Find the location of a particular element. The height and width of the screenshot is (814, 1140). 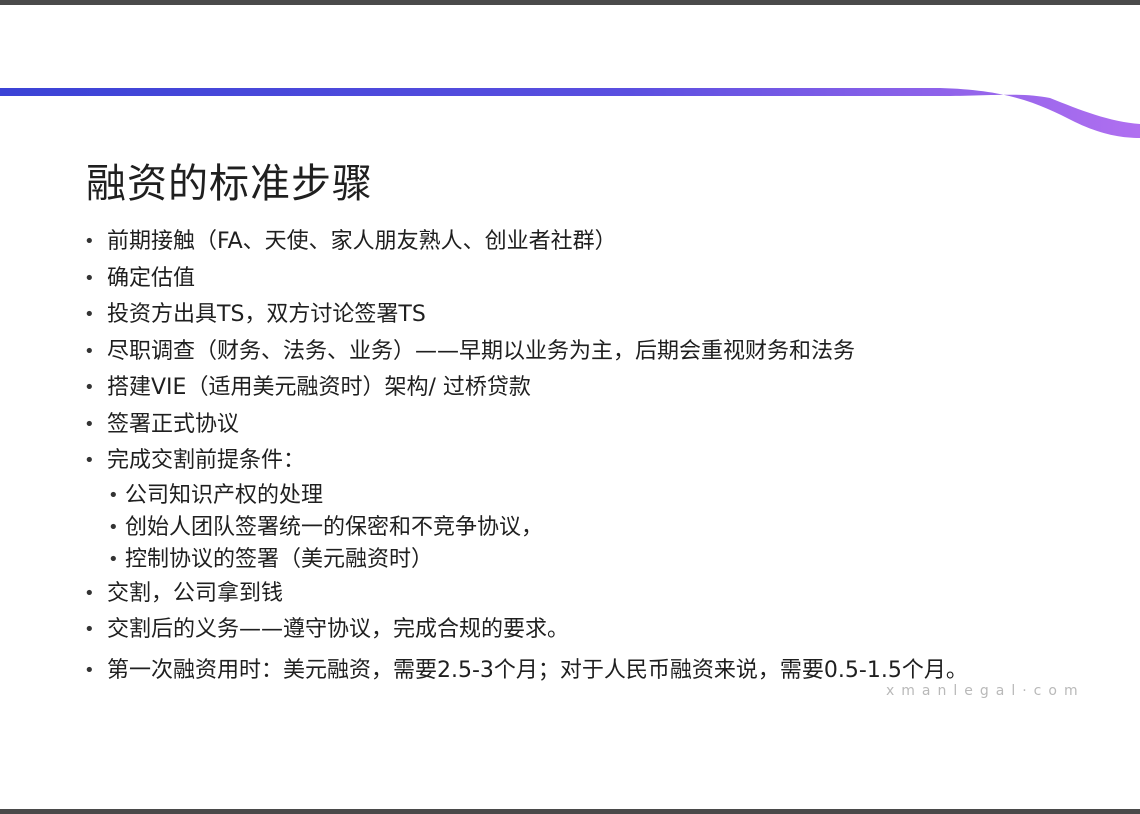

bullet-item: 交割后的义务——遵守协议，完成合规的要求。 is located at coordinates (577, 630).